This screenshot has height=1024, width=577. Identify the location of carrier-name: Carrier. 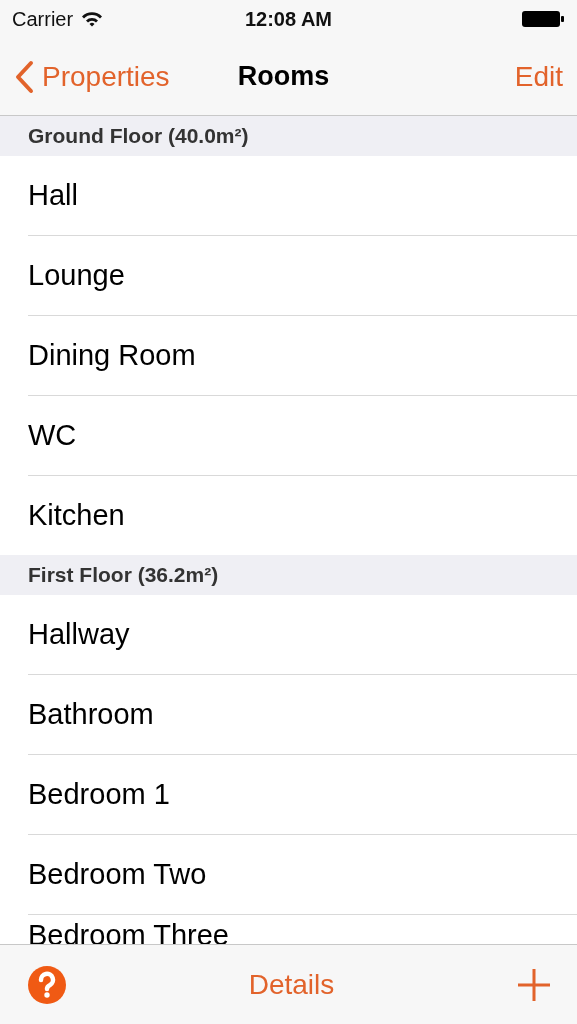
(43, 19).